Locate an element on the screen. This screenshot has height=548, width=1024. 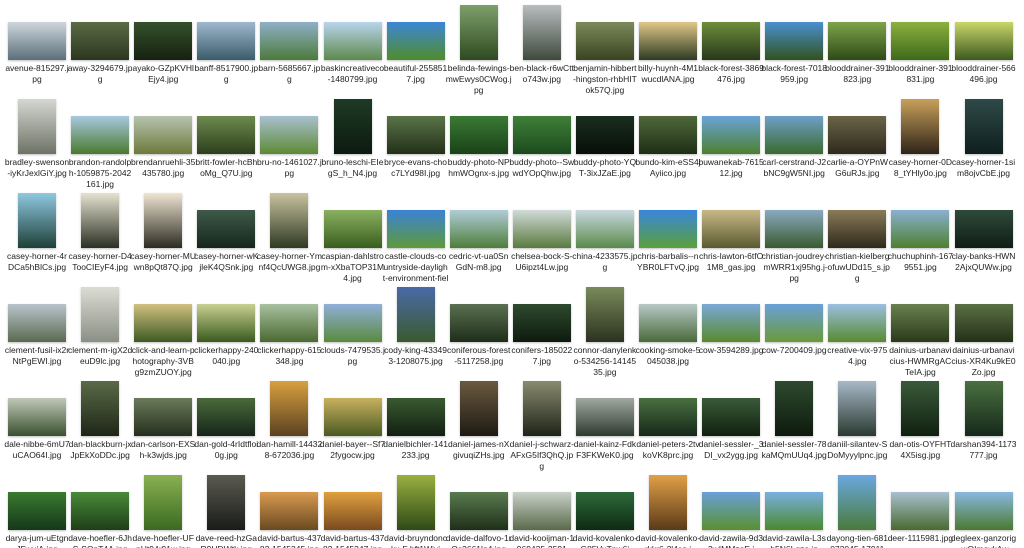
file-item: dainius-urbanavicius-HWMRgACTeIA.jpg is located at coordinates (920, 332).